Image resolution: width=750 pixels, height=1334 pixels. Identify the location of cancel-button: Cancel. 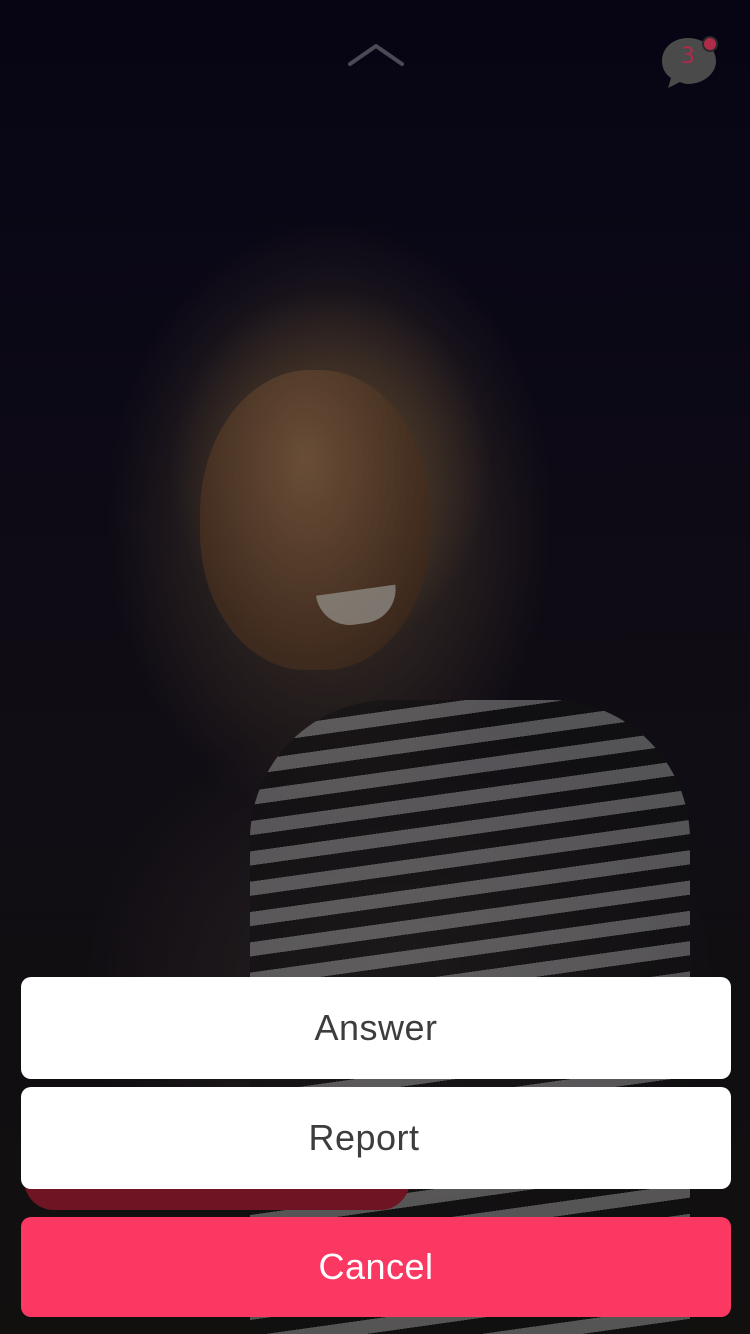
(376, 1267).